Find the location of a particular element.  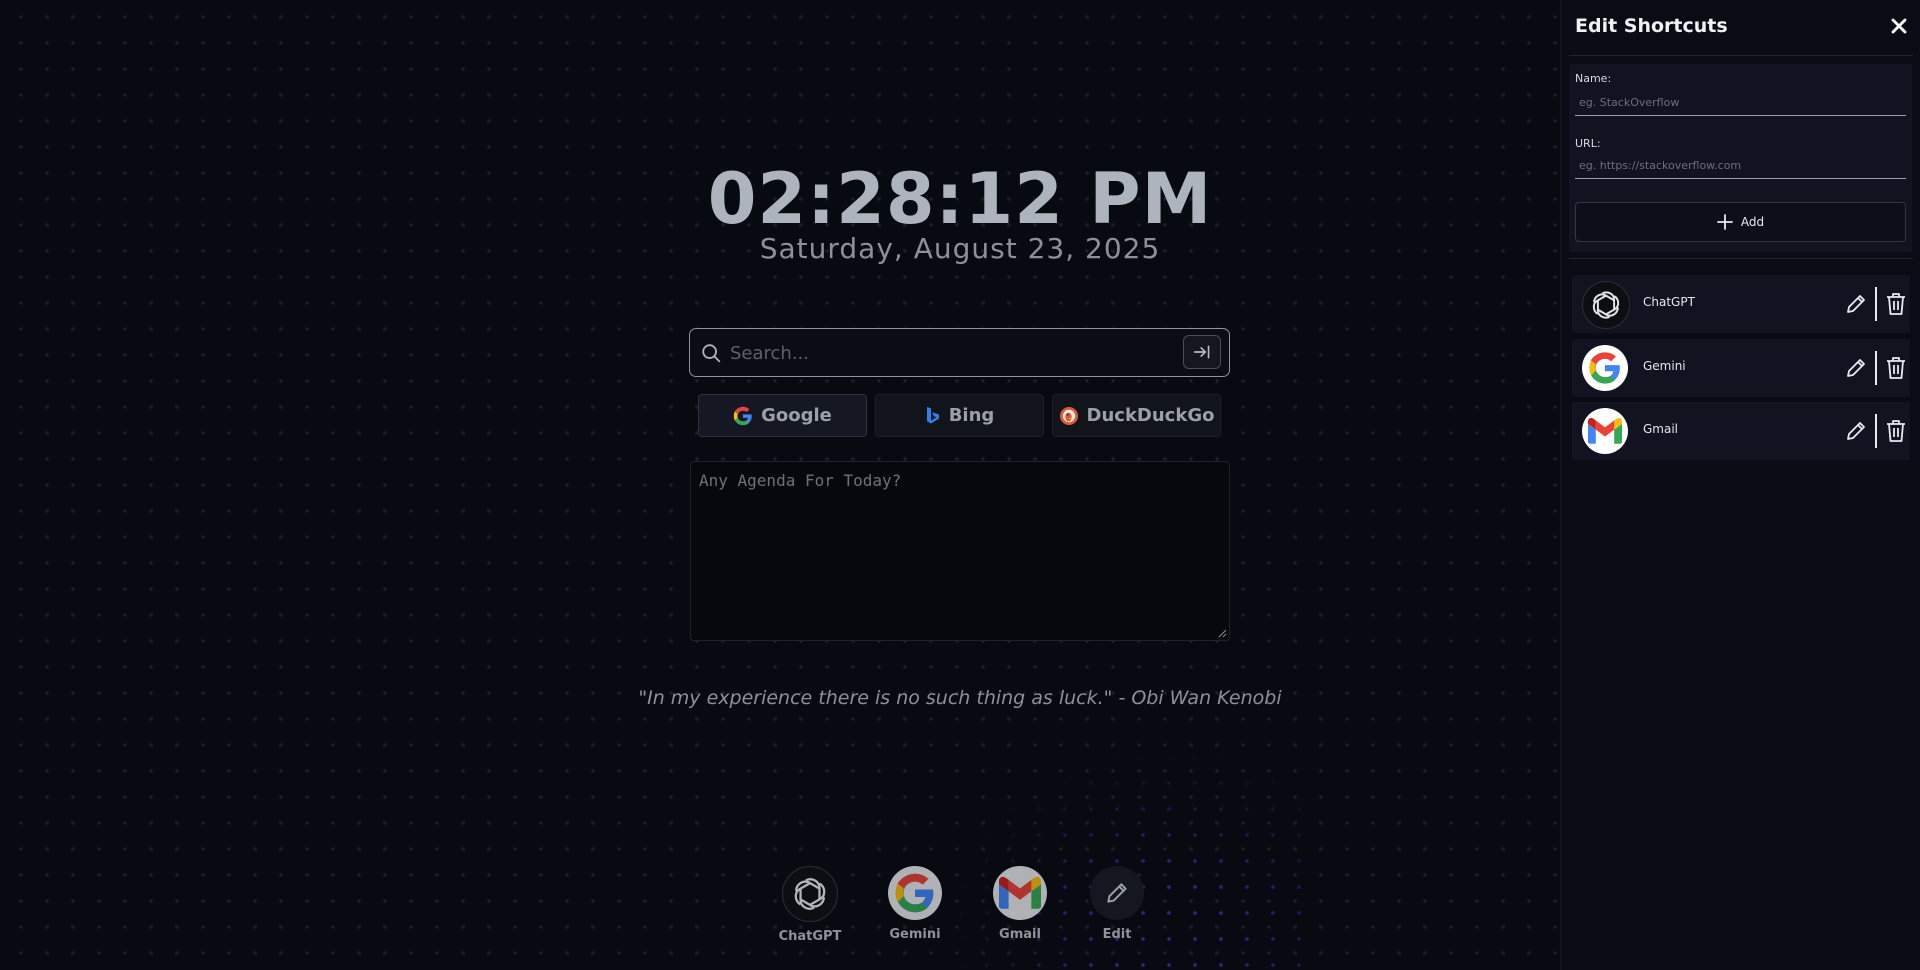

shortcut-name: Gmail is located at coordinates (1661, 429).